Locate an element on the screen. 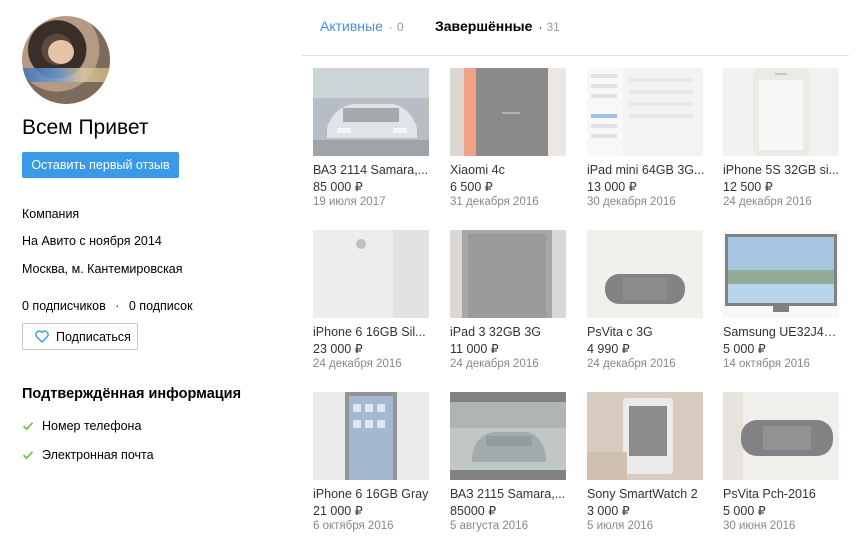  avatar-face is located at coordinates (61, 52).